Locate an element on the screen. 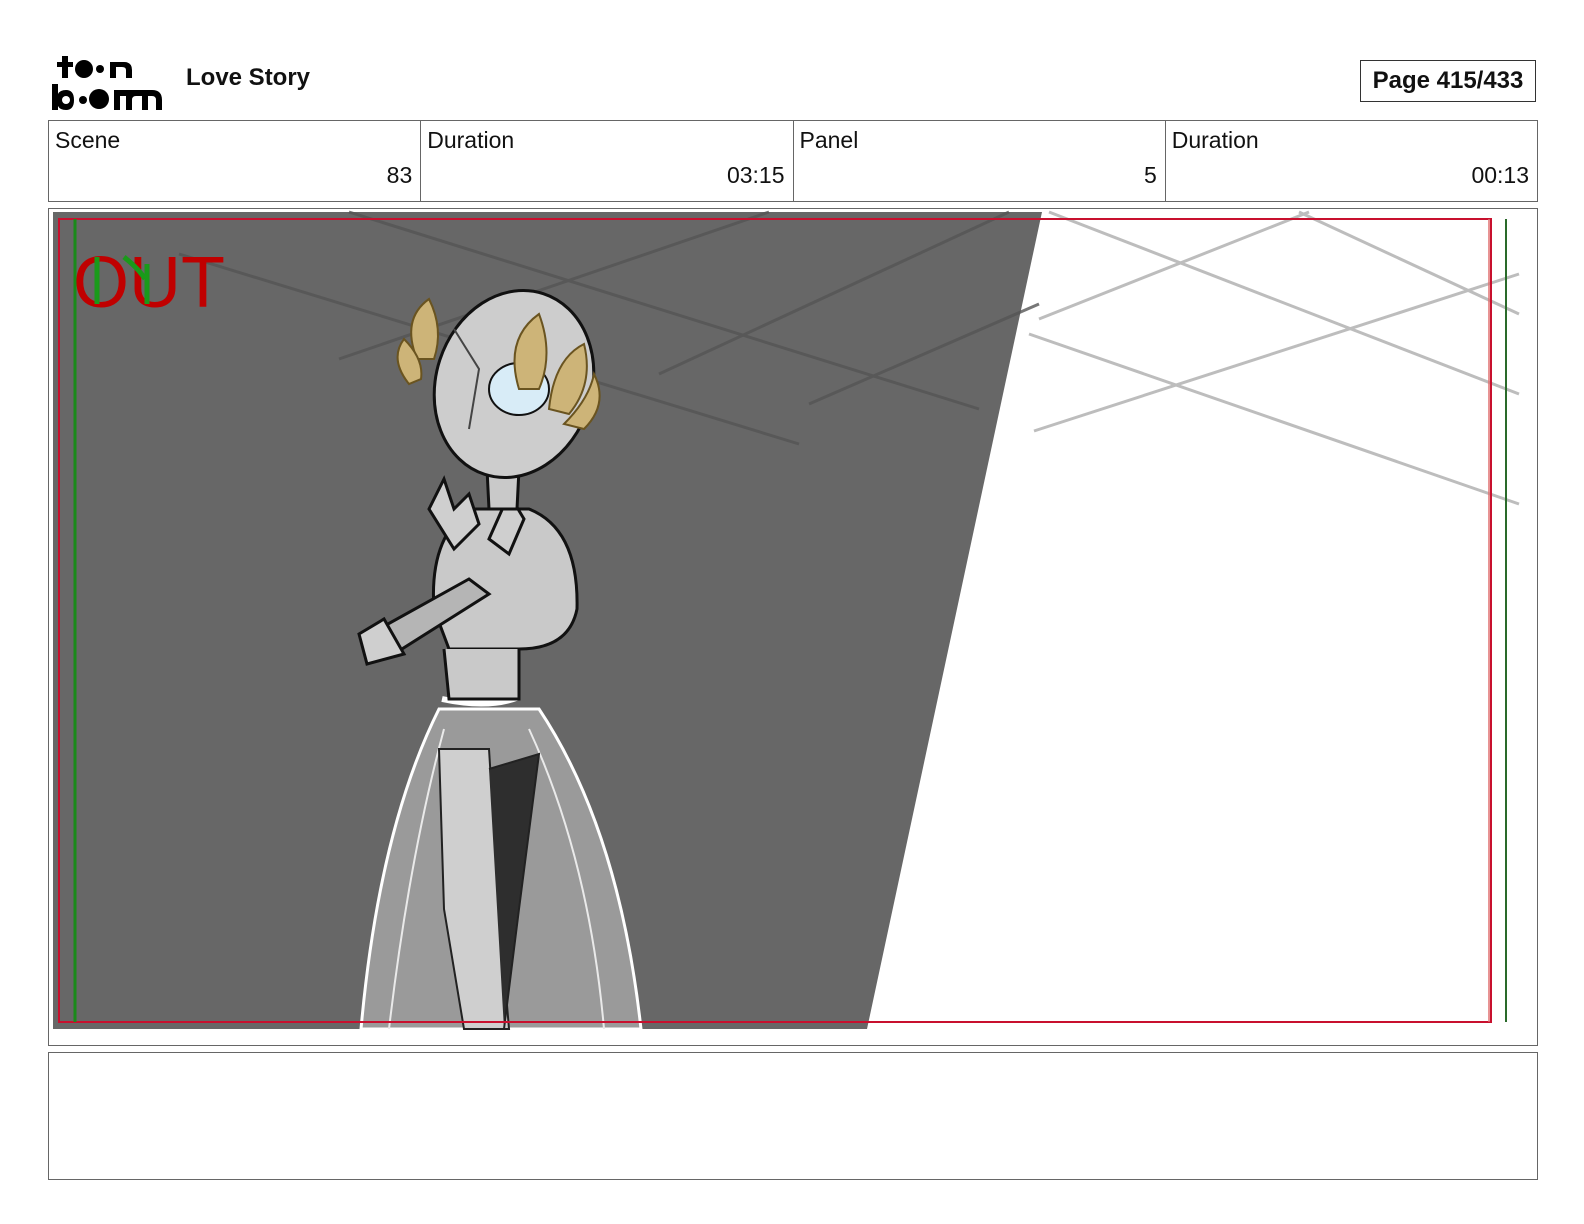 The height and width of the screenshot is (1224, 1584). scene-duration-value: 03:15 is located at coordinates (755, 175).